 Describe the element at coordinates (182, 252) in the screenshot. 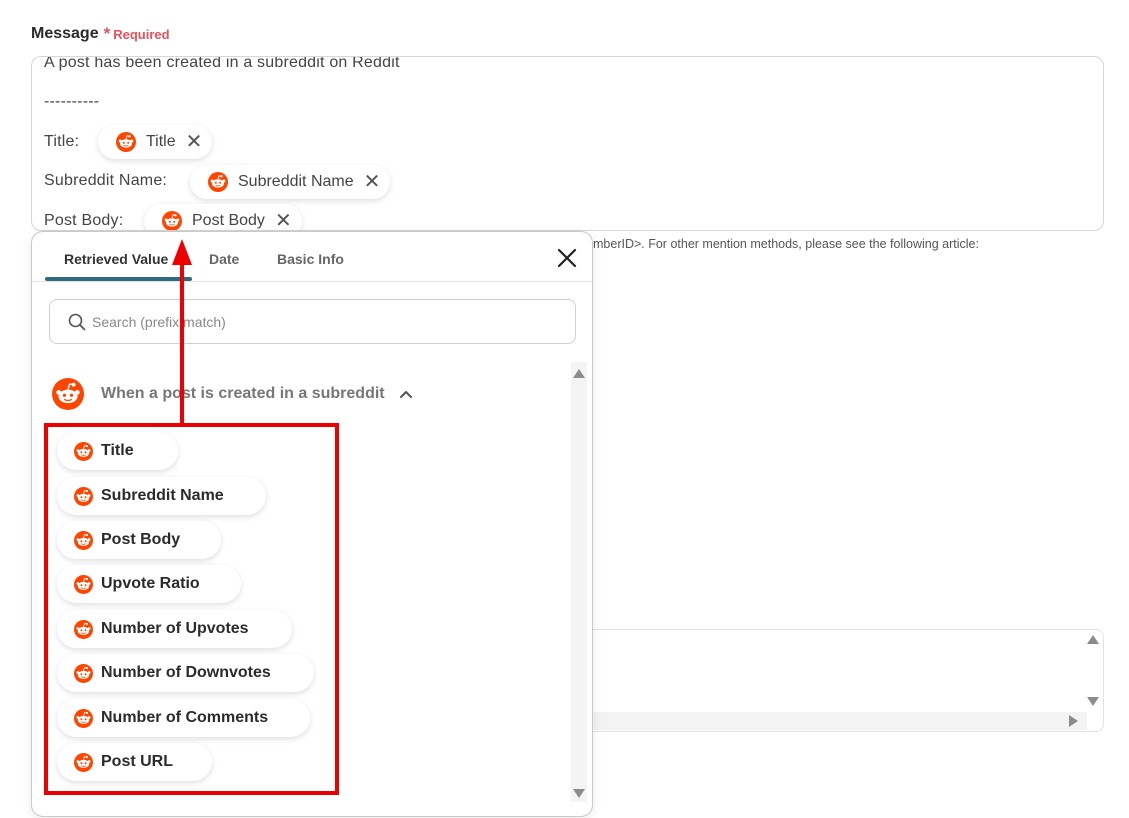

I see `annotation-arrow-head` at that location.